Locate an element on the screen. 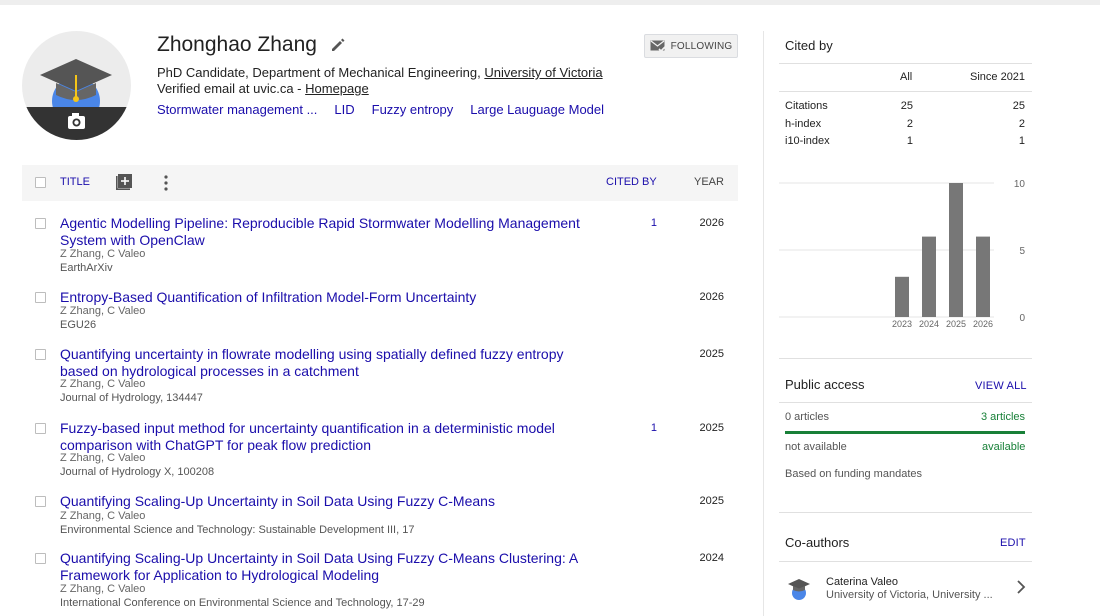 The width and height of the screenshot is (1100, 616). article-year: 2024 is located at coordinates (711, 558).